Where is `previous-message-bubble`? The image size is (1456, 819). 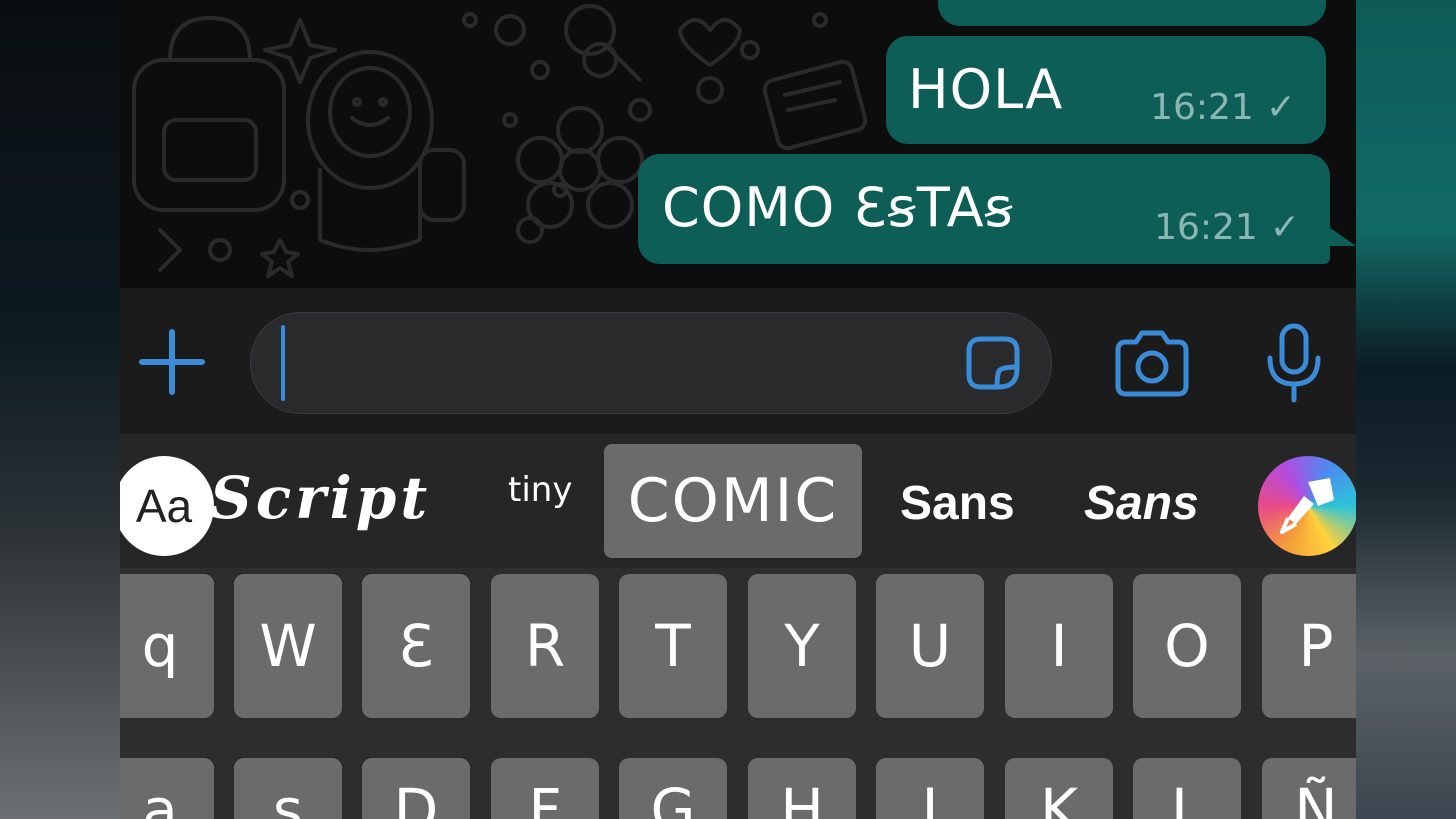
previous-message-bubble is located at coordinates (1132, 13).